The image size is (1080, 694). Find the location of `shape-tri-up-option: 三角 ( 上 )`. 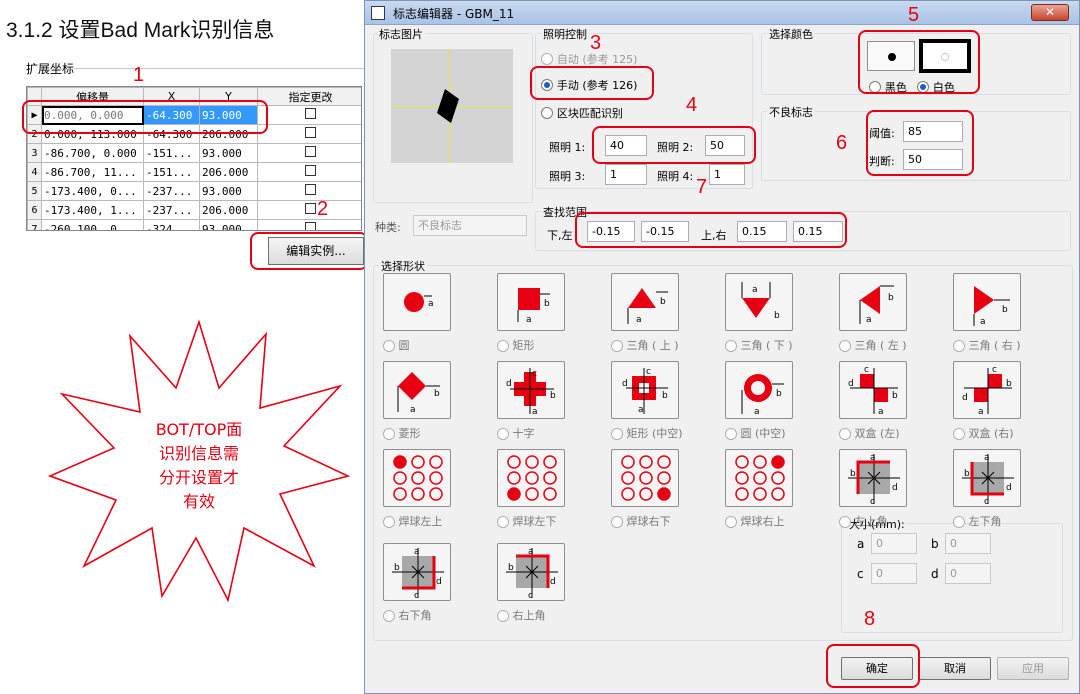

shape-tri-up-option: 三角 ( 上 ) is located at coordinates (645, 345).